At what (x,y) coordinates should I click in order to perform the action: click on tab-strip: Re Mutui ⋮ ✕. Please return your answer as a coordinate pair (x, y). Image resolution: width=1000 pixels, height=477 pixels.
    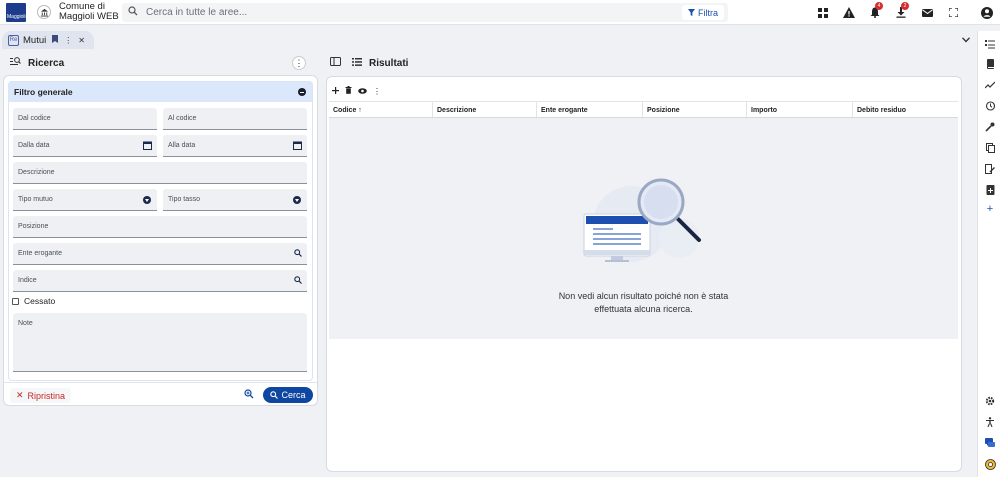
    Looking at the image, I should click on (488, 40).